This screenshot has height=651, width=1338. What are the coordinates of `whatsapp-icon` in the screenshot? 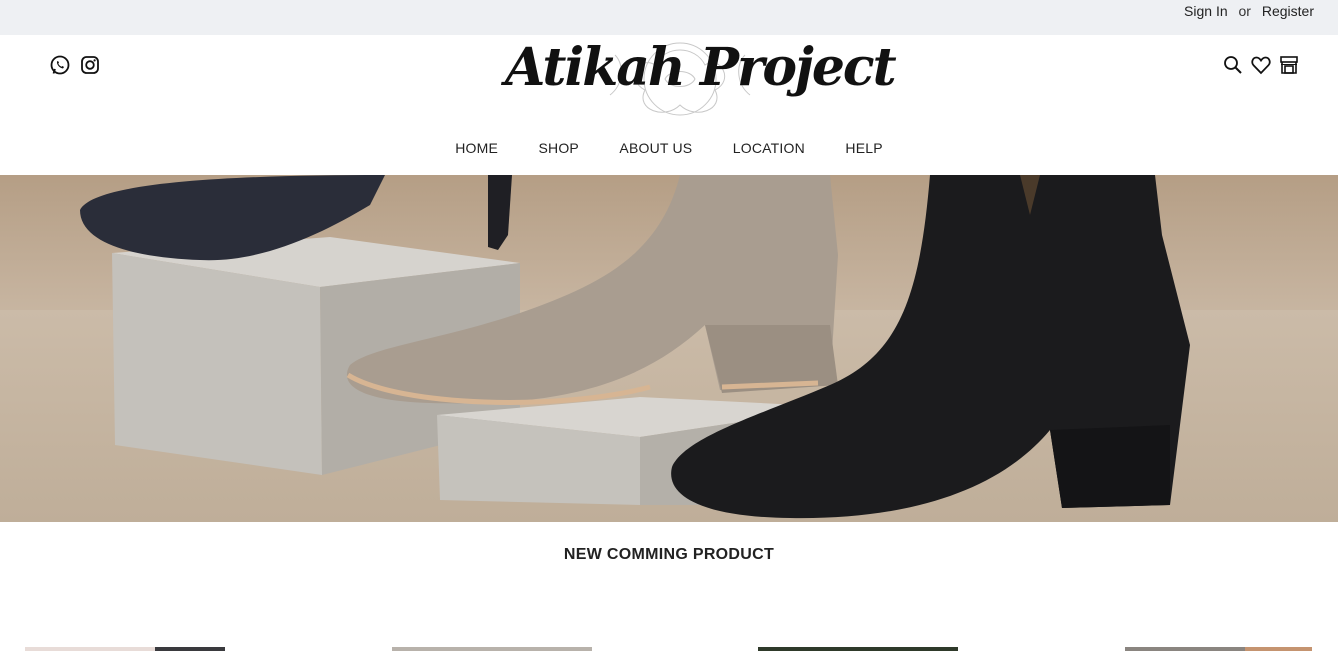 It's located at (60, 65).